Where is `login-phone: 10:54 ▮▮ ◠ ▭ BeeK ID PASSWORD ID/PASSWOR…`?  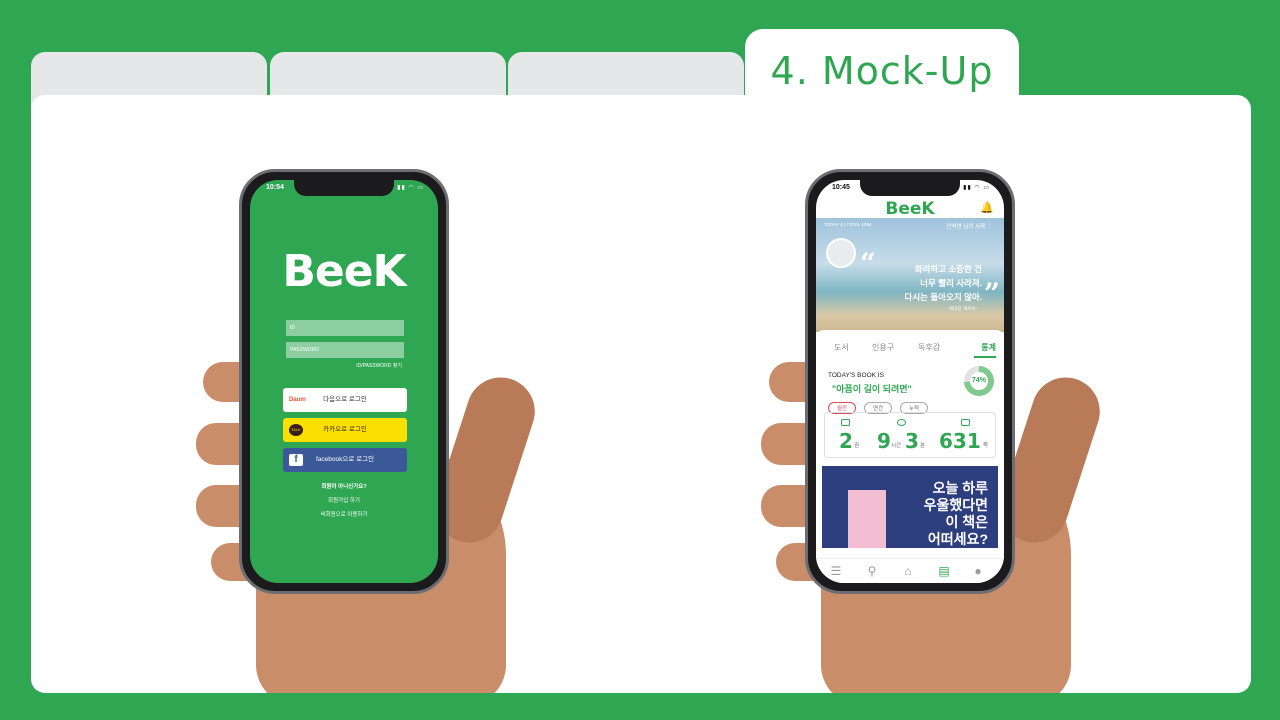
login-phone: 10:54 ▮▮ ◠ ▭ BeeK ID PASSWORD ID/PASSWOR… is located at coordinates (344, 381).